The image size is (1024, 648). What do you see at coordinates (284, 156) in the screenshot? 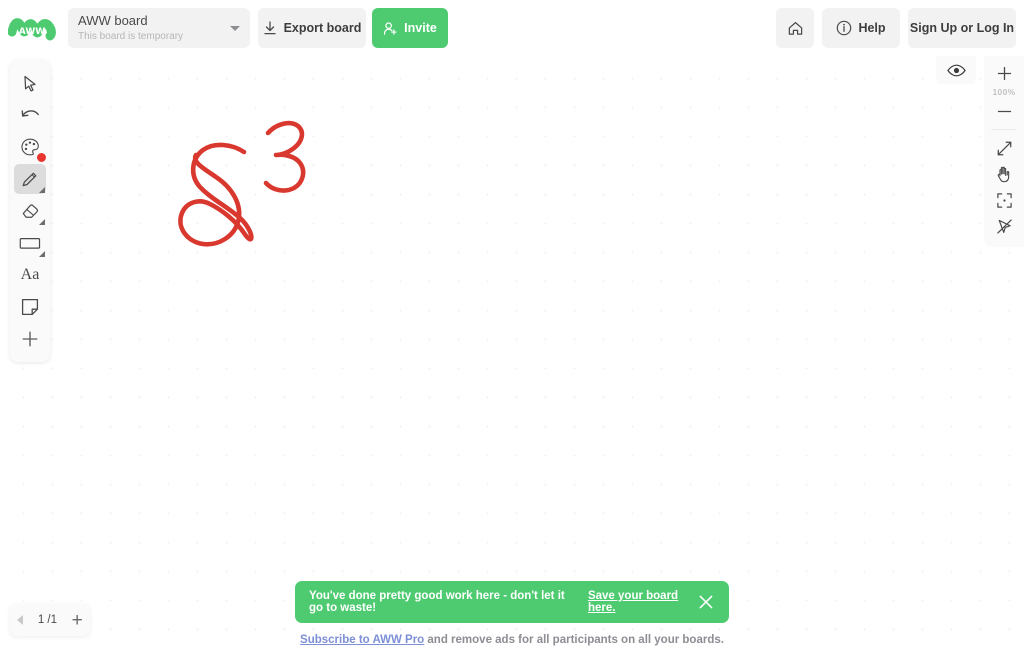
I see `stroke-digit-three` at bounding box center [284, 156].